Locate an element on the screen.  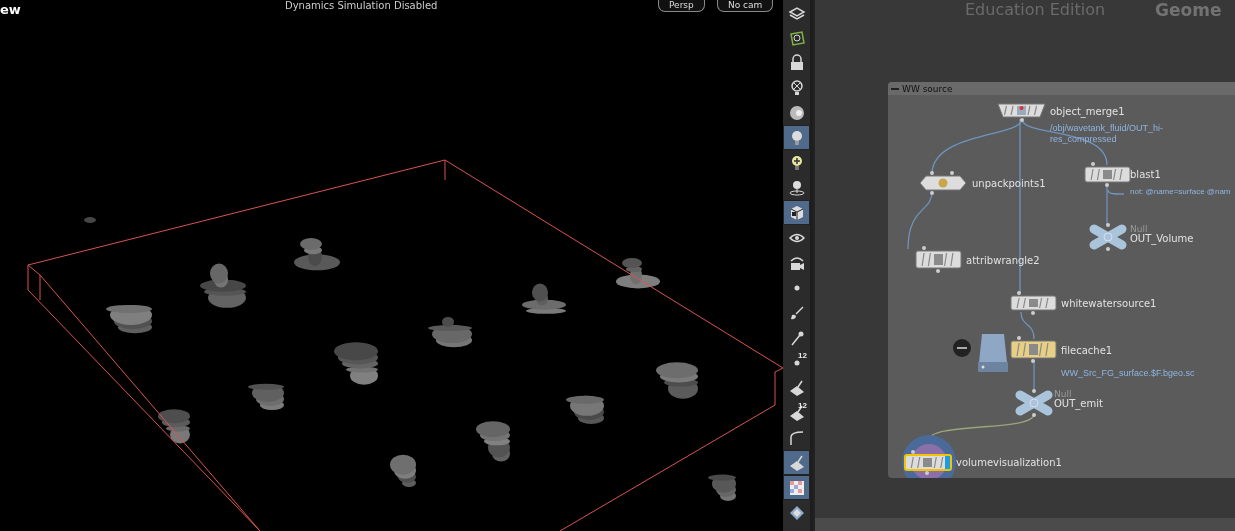
curve-icon is located at coordinates (796, 437).